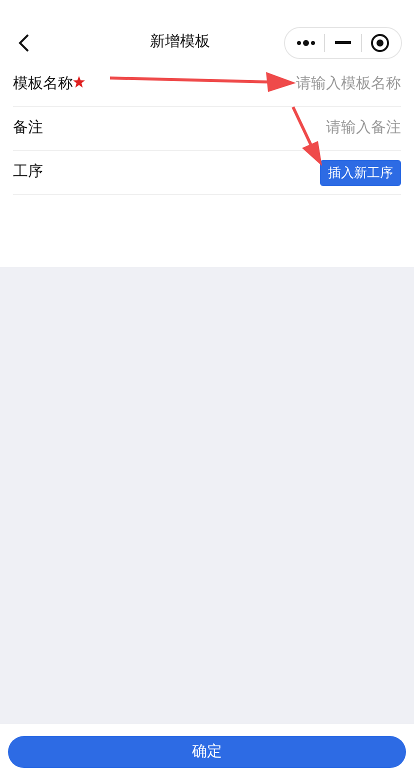 The image size is (414, 780). What do you see at coordinates (311, 84) in the screenshot?
I see `text-input: 请输入模板名称` at bounding box center [311, 84].